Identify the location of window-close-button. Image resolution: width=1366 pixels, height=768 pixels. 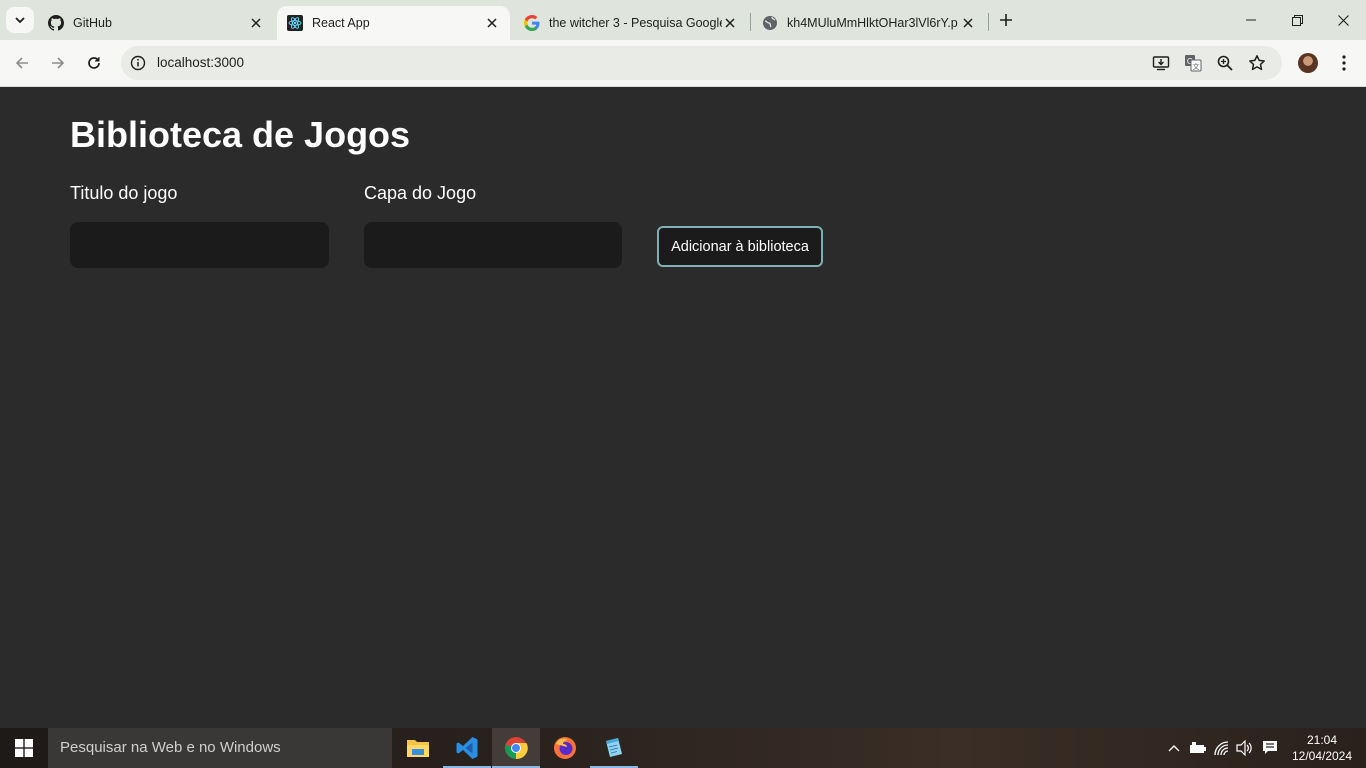
(1343, 20).